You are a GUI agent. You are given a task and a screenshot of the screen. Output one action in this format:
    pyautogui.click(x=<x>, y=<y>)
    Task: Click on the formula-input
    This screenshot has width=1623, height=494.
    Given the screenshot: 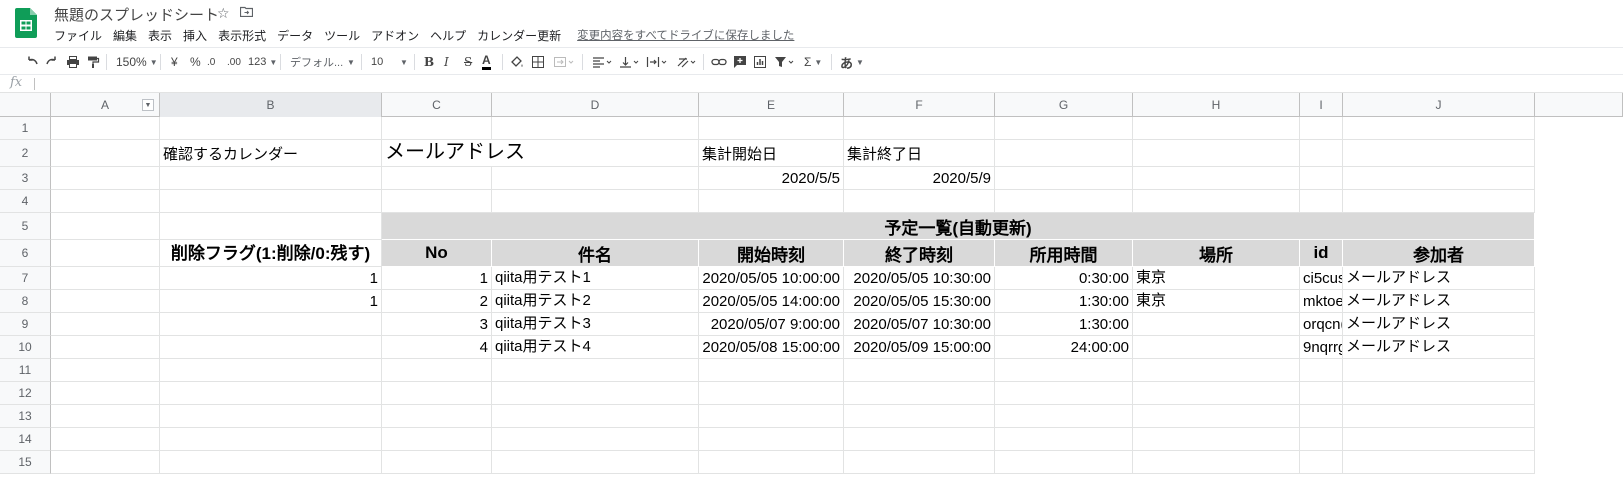 What is the action you would take?
    pyautogui.click(x=825, y=83)
    